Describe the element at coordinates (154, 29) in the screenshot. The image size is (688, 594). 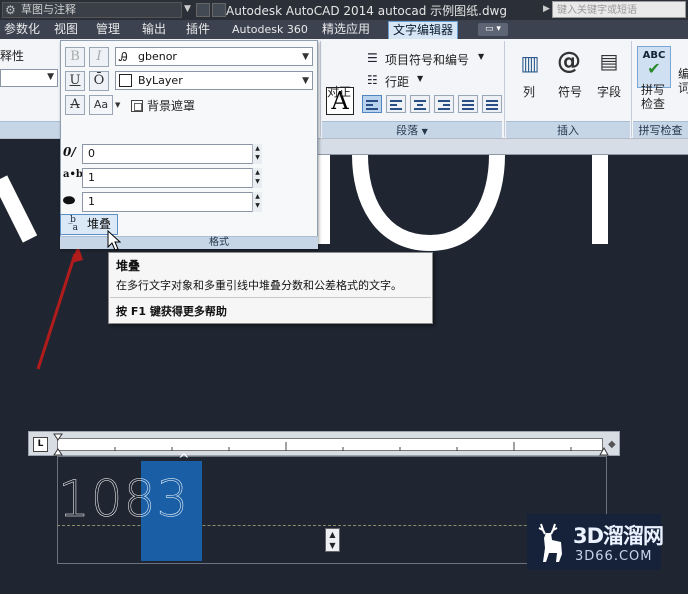
I see `tab-output: 输出` at that location.